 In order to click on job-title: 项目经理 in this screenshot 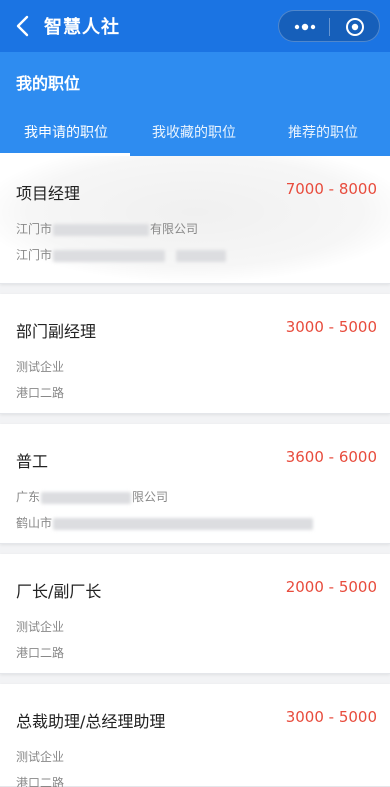, I will do `click(48, 193)`.